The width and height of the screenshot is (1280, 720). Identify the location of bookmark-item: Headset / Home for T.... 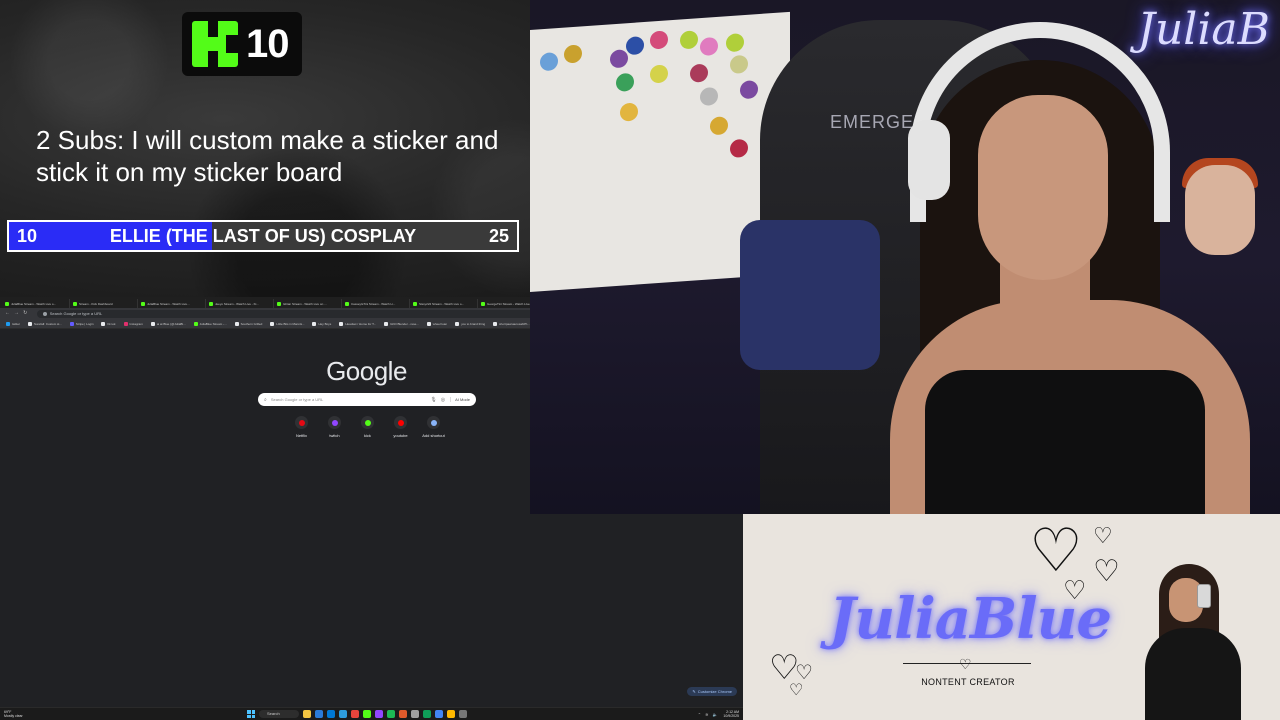
(358, 323).